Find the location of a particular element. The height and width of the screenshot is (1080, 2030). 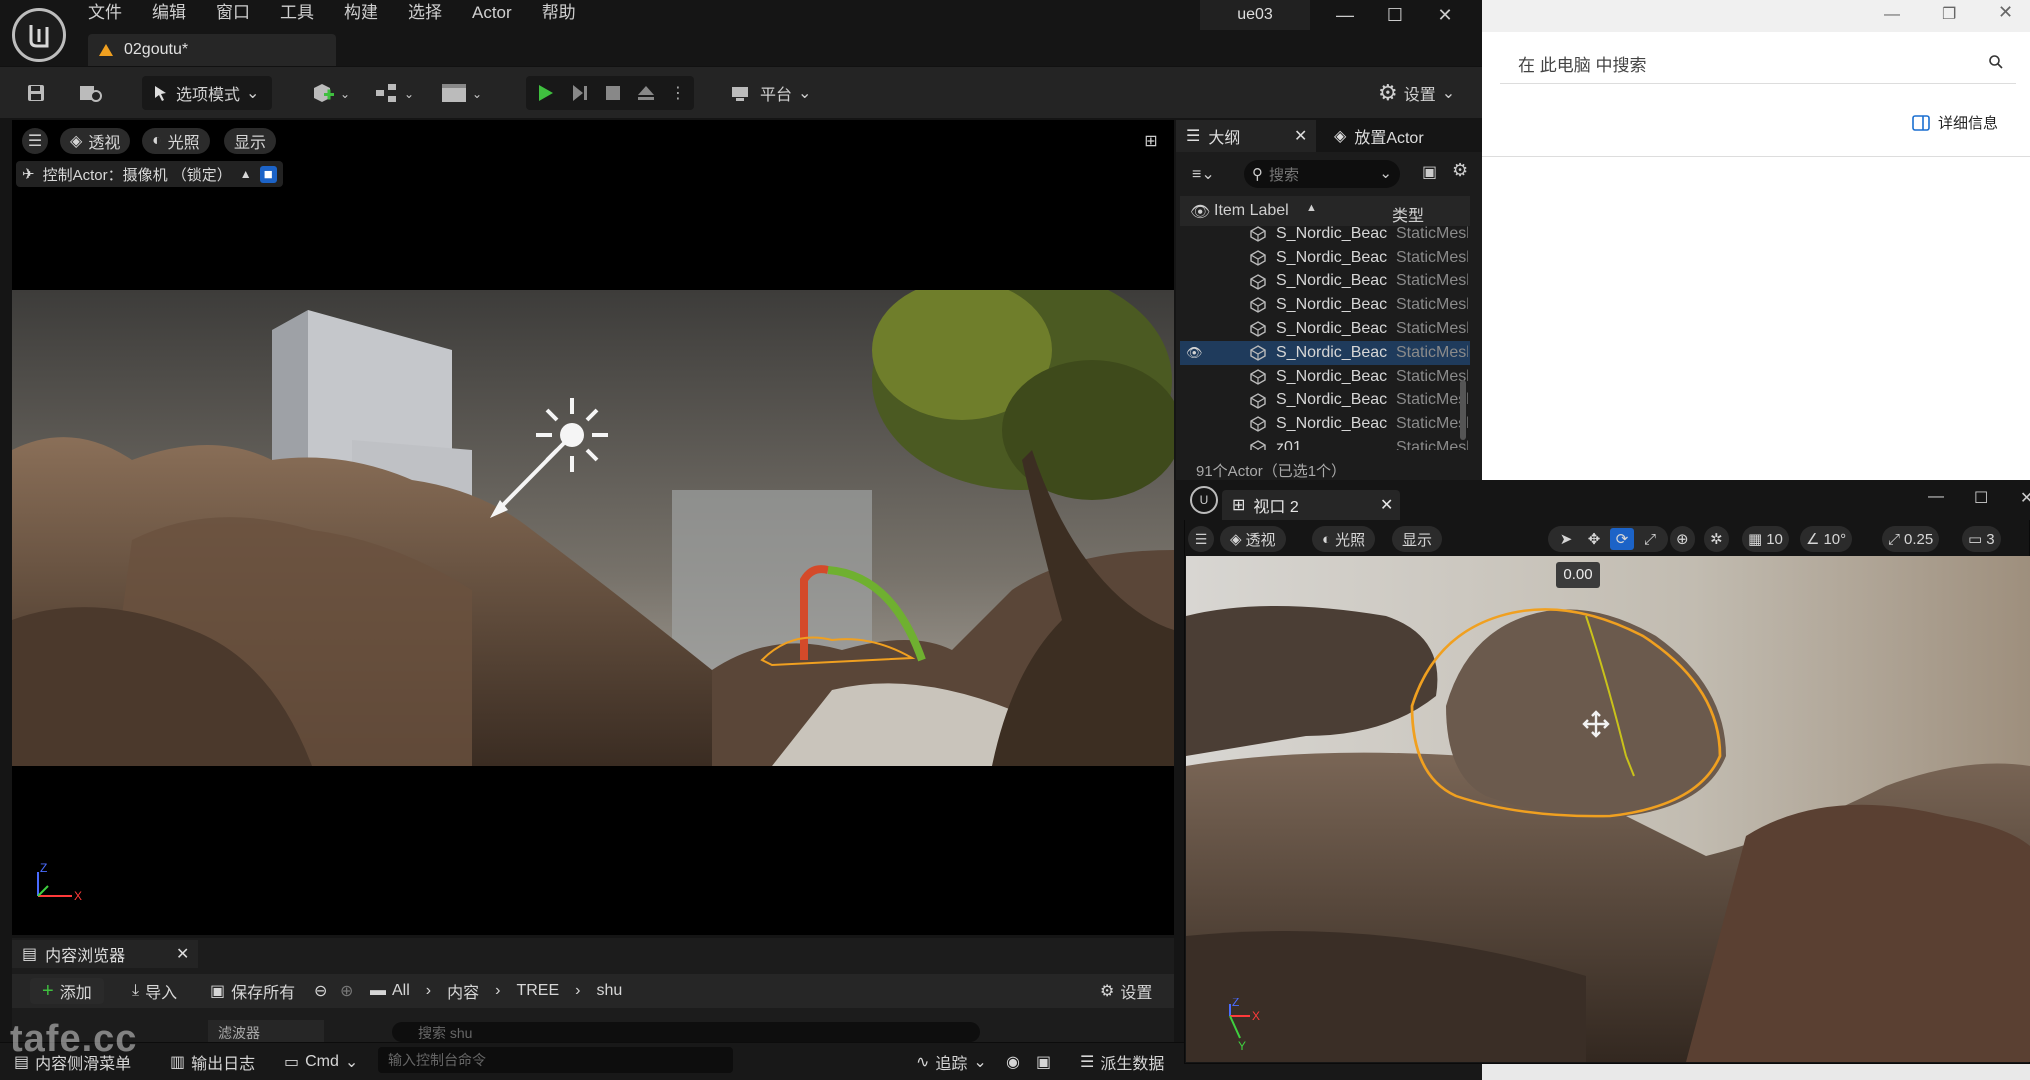

menu-edit: 编辑 is located at coordinates (169, 13).